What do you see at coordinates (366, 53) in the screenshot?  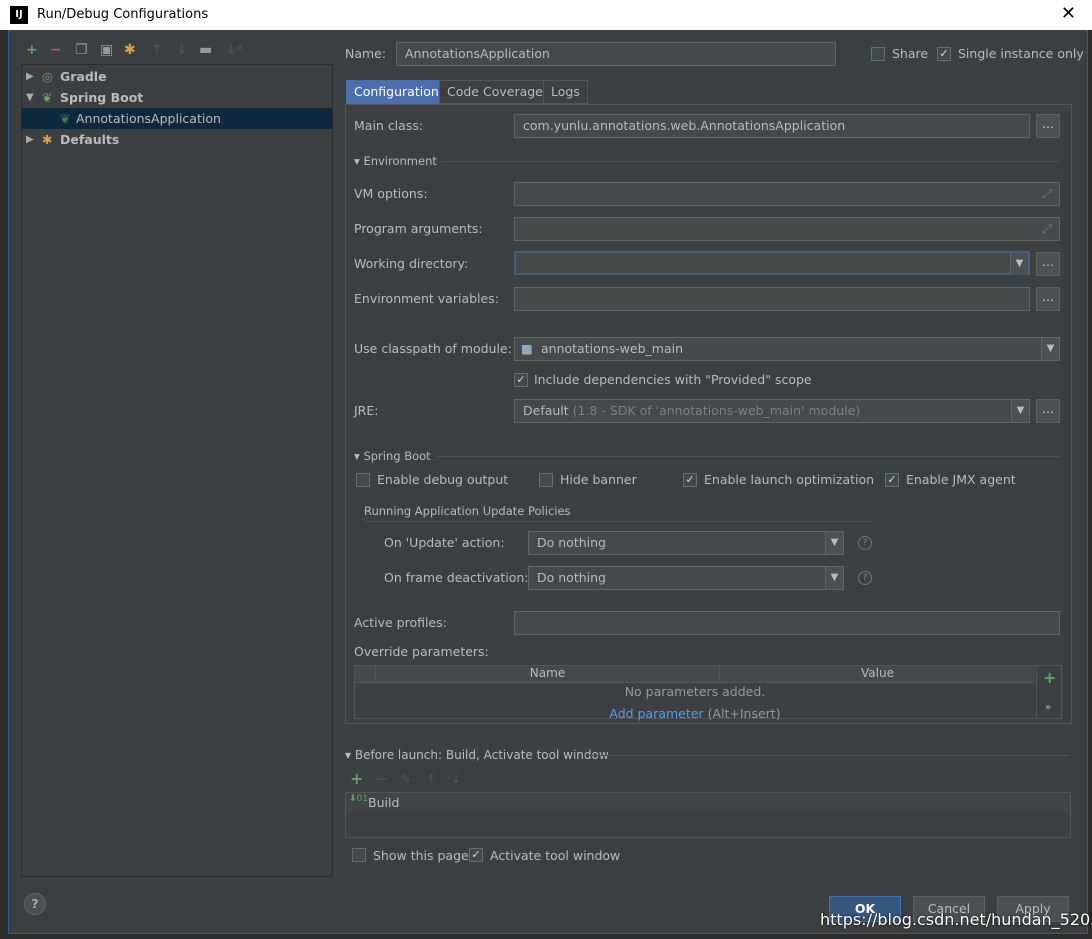 I see `name-label: Name:` at bounding box center [366, 53].